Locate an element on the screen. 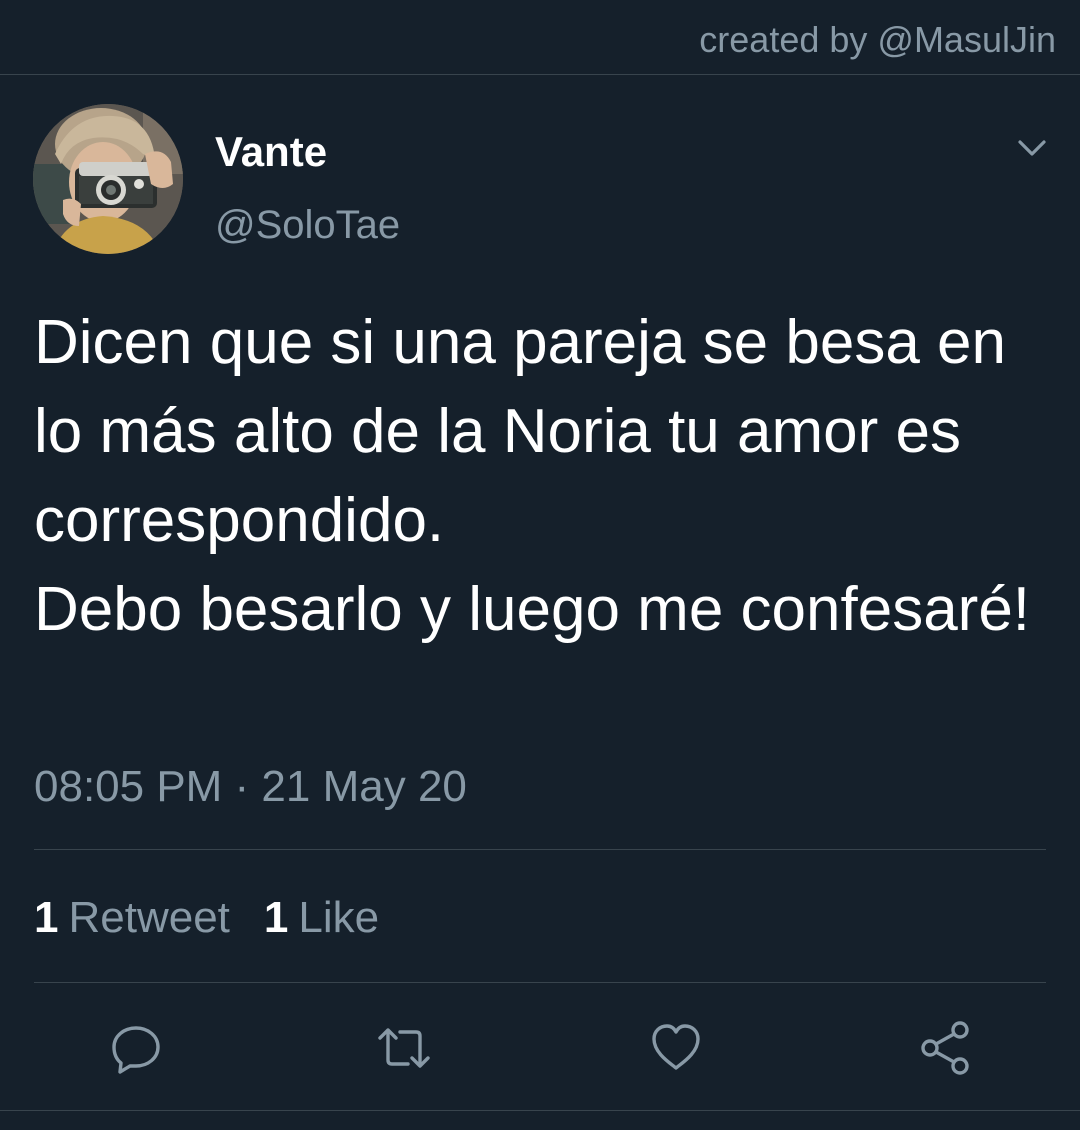 The height and width of the screenshot is (1130, 1080). retweets-count: 1 is located at coordinates (46, 917).